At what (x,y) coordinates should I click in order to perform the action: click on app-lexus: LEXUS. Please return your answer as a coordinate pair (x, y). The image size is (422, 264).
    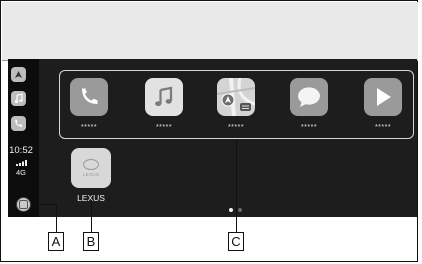
    Looking at the image, I should click on (91, 168).